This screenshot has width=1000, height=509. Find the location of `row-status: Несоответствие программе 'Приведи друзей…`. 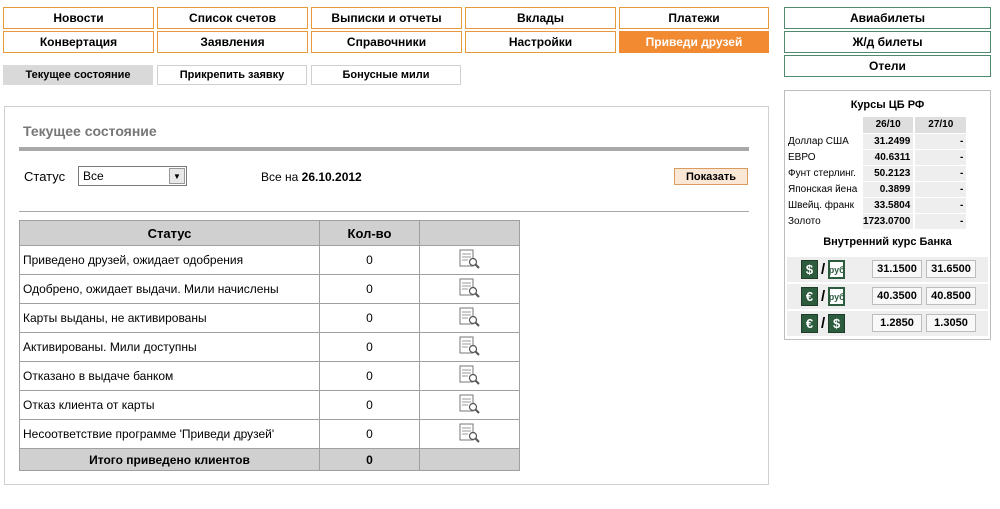

row-status: Несоответствие программе 'Приведи друзей… is located at coordinates (169, 434).